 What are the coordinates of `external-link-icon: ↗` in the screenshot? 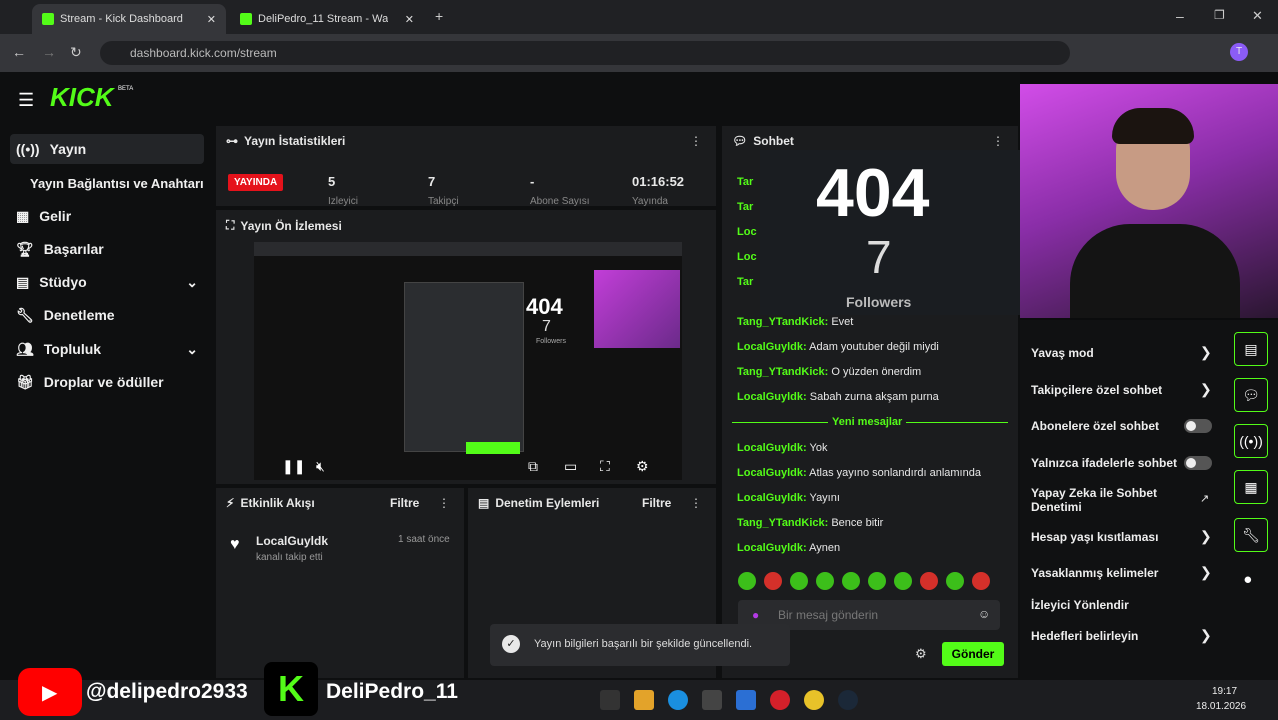 It's located at (1204, 498).